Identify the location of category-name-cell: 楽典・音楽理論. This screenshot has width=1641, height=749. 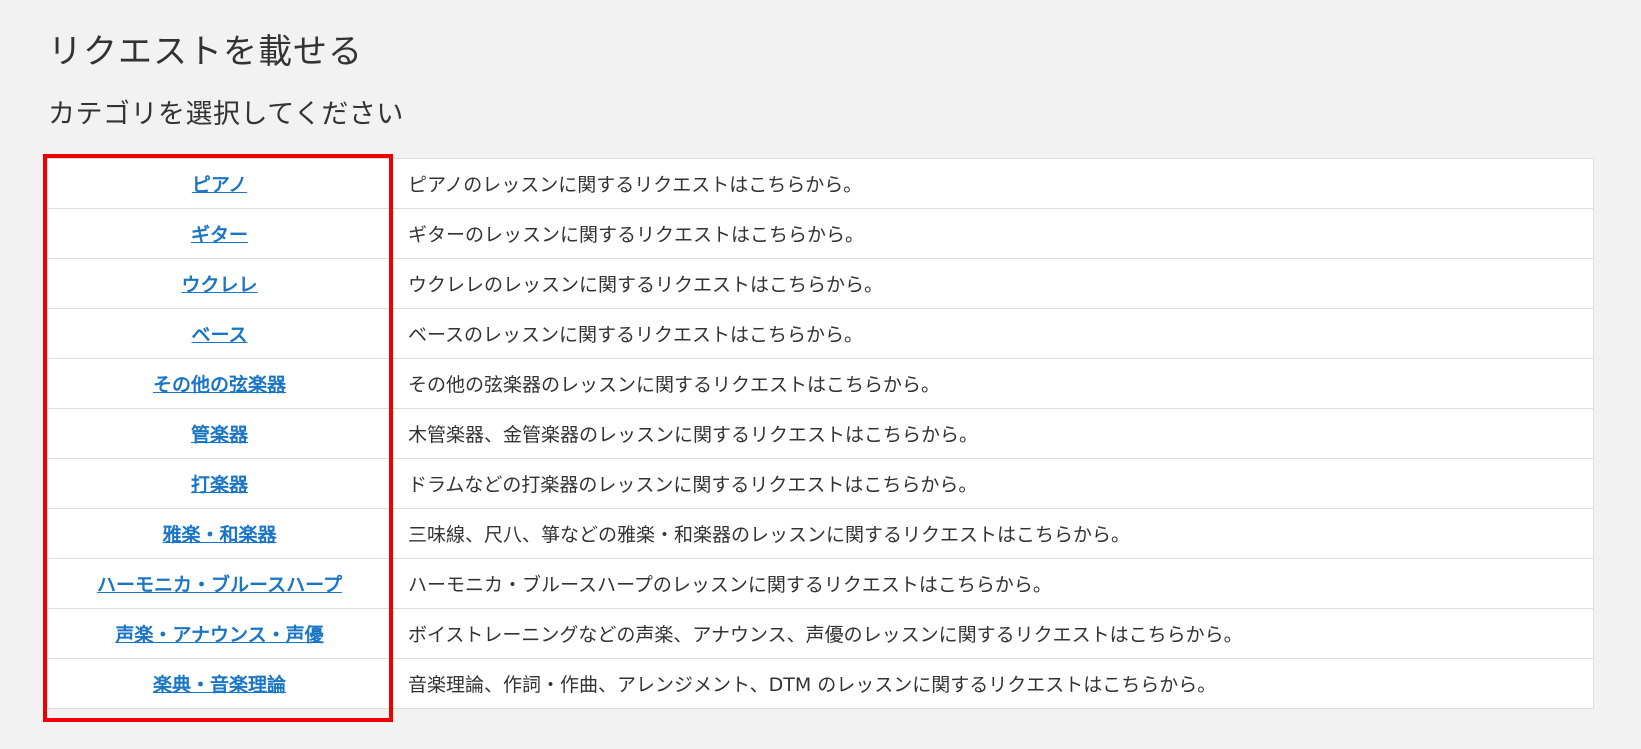
(219, 683).